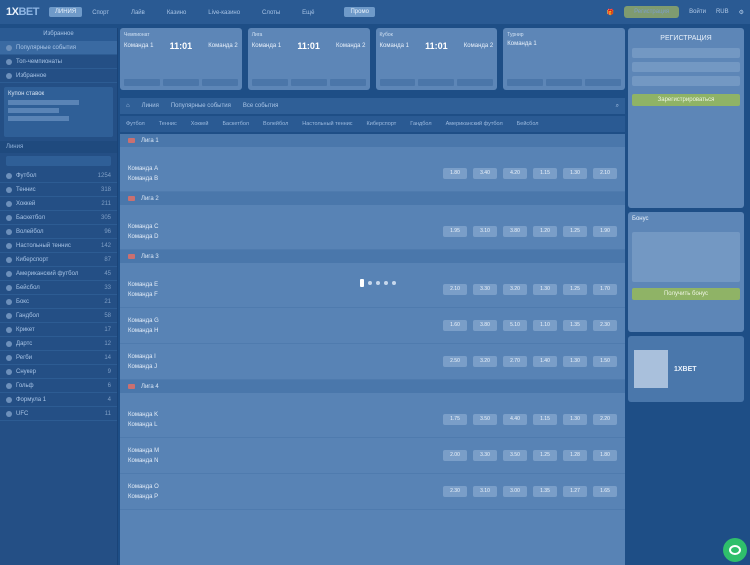 Image resolution: width=750 pixels, height=565 pixels. Describe the element at coordinates (605, 419) in the screenshot. I see `odd-button: 2.20` at that location.